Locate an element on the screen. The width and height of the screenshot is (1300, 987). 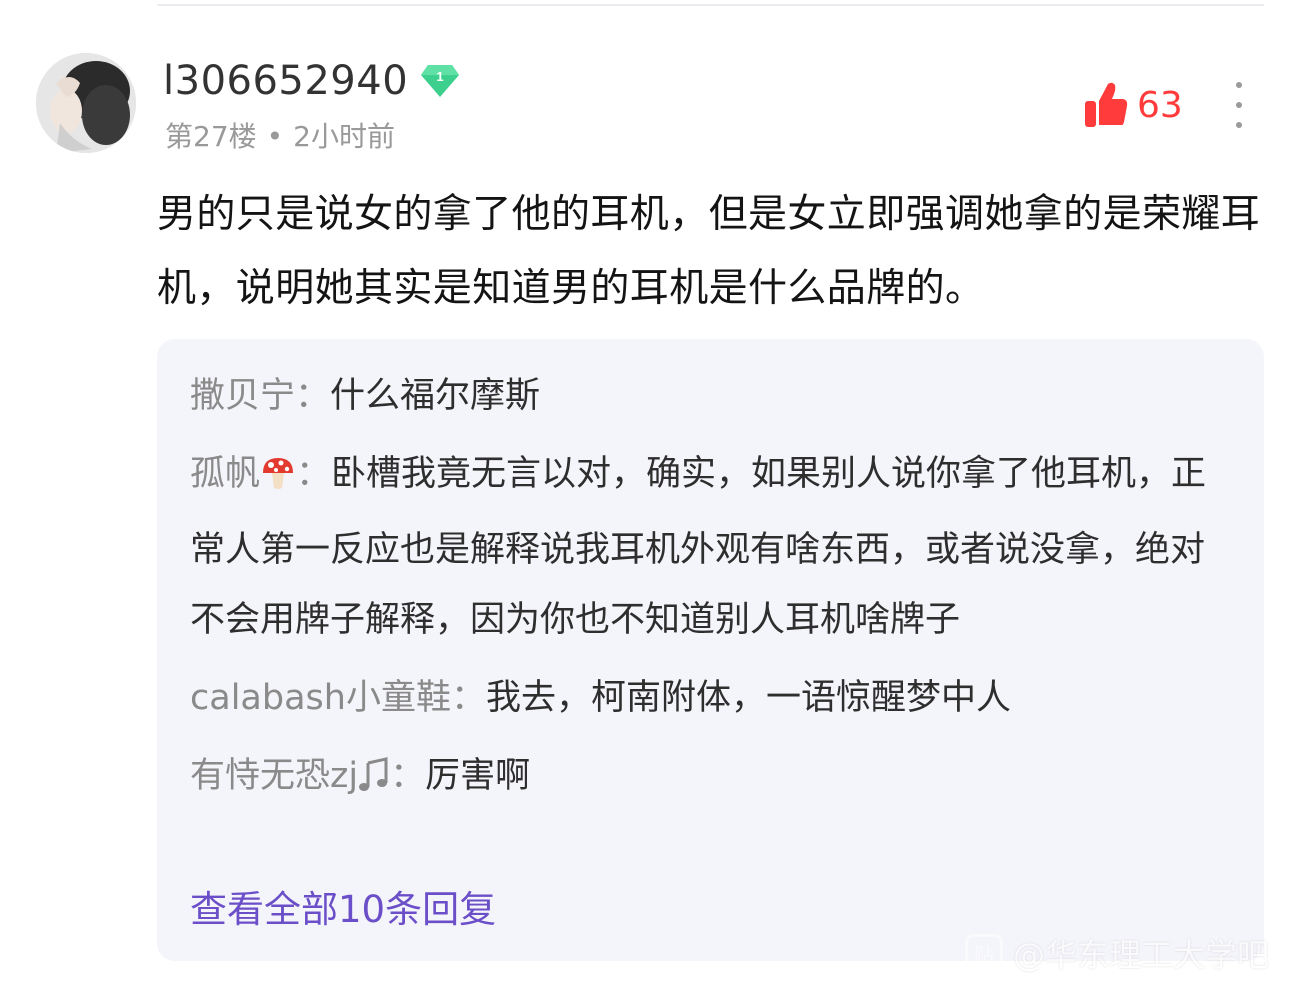
time-ago: 2小时前 is located at coordinates (344, 136).